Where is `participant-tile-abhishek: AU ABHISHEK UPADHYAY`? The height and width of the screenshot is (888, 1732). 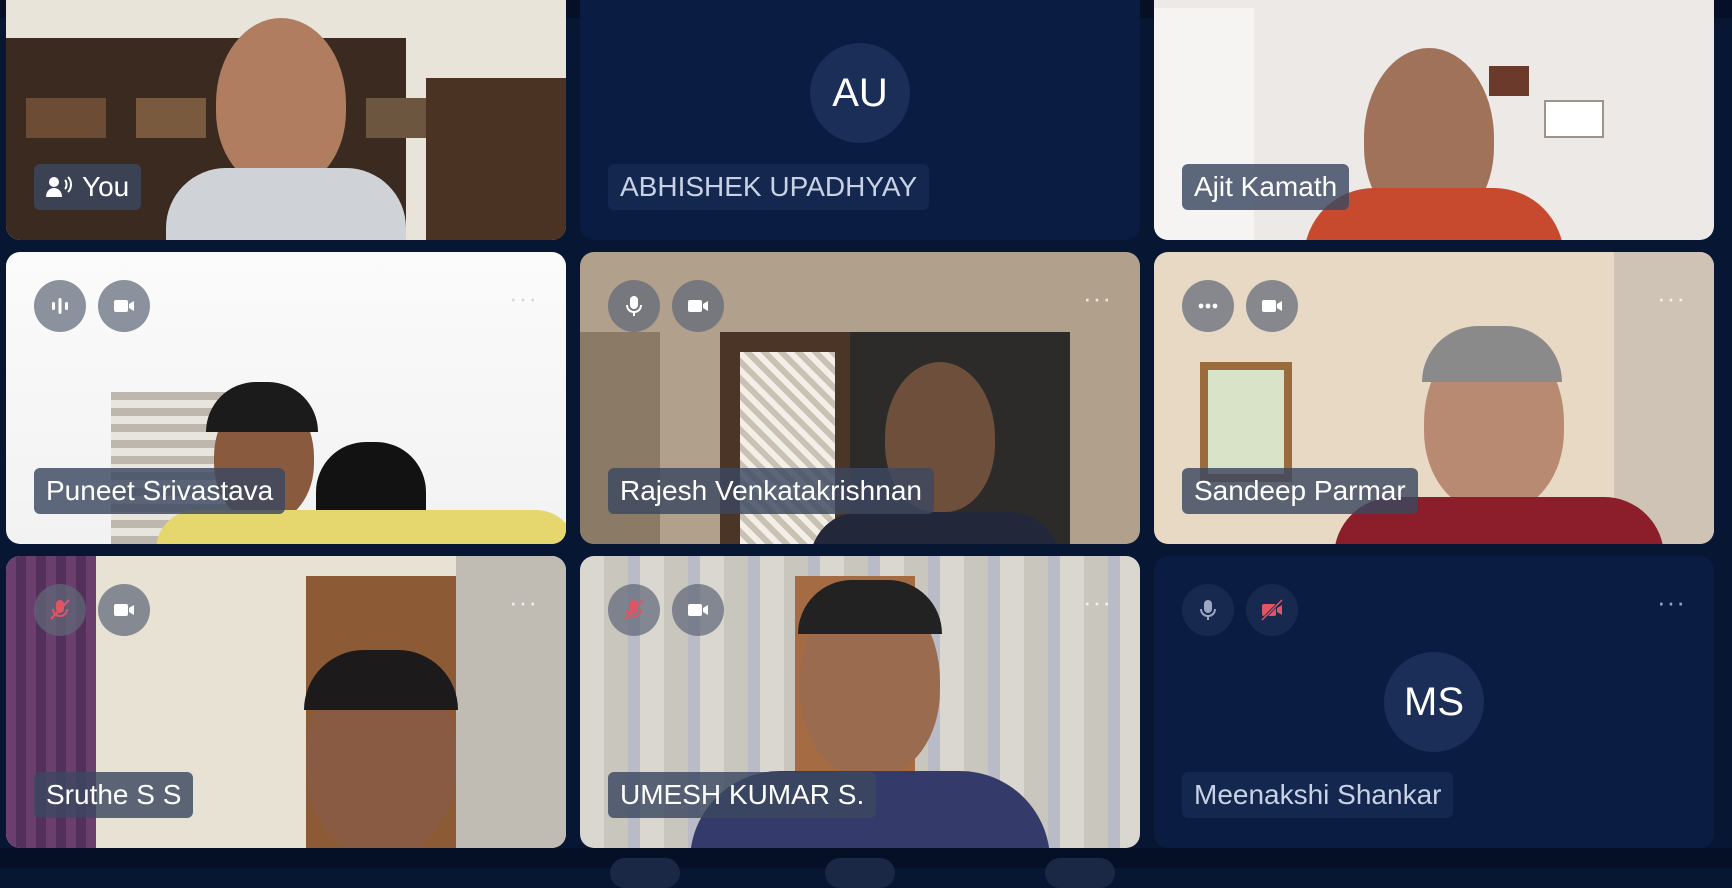 participant-tile-abhishek: AU ABHISHEK UPADHYAY is located at coordinates (860, 120).